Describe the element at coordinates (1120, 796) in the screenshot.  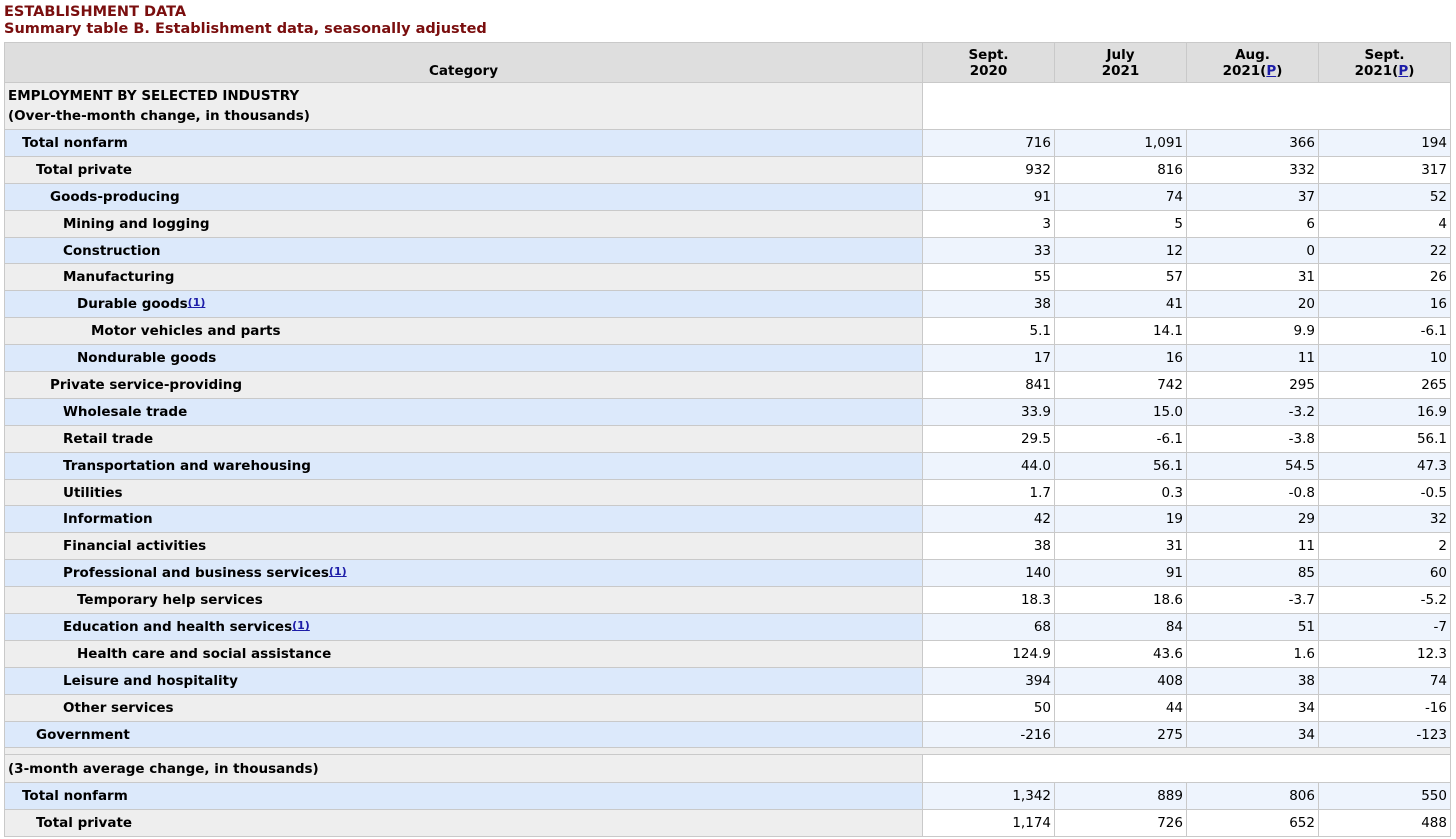
I see `value-cell: 889` at that location.